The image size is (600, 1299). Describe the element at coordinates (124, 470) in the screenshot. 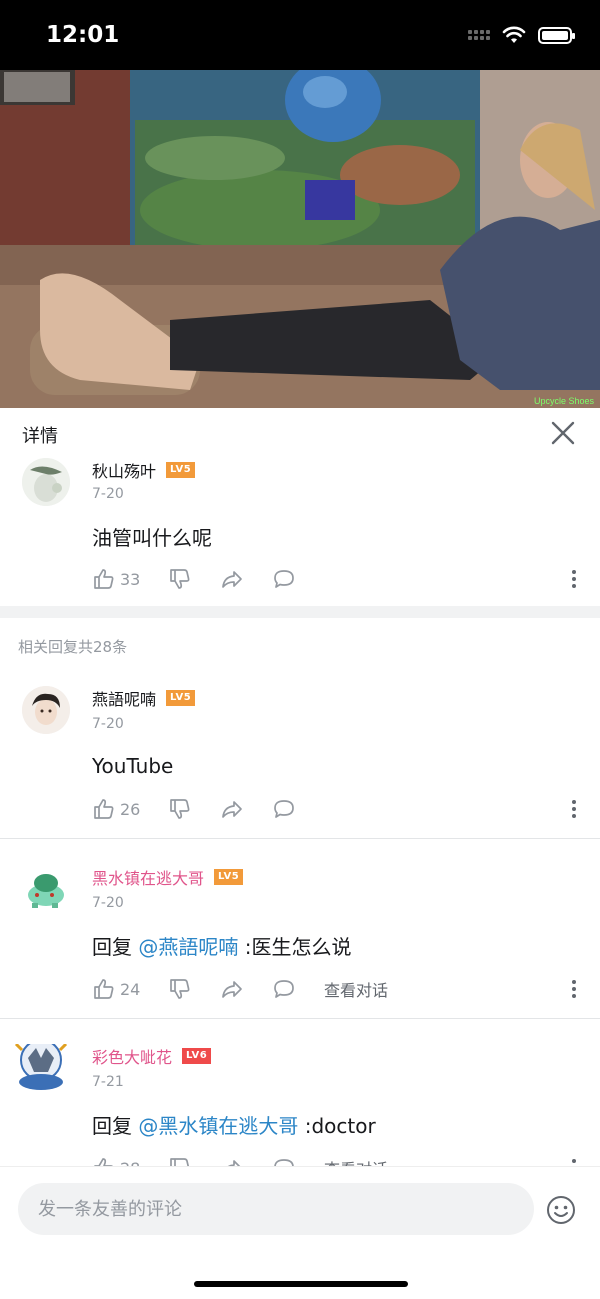

I see `username-text: 秋山殇叶` at that location.